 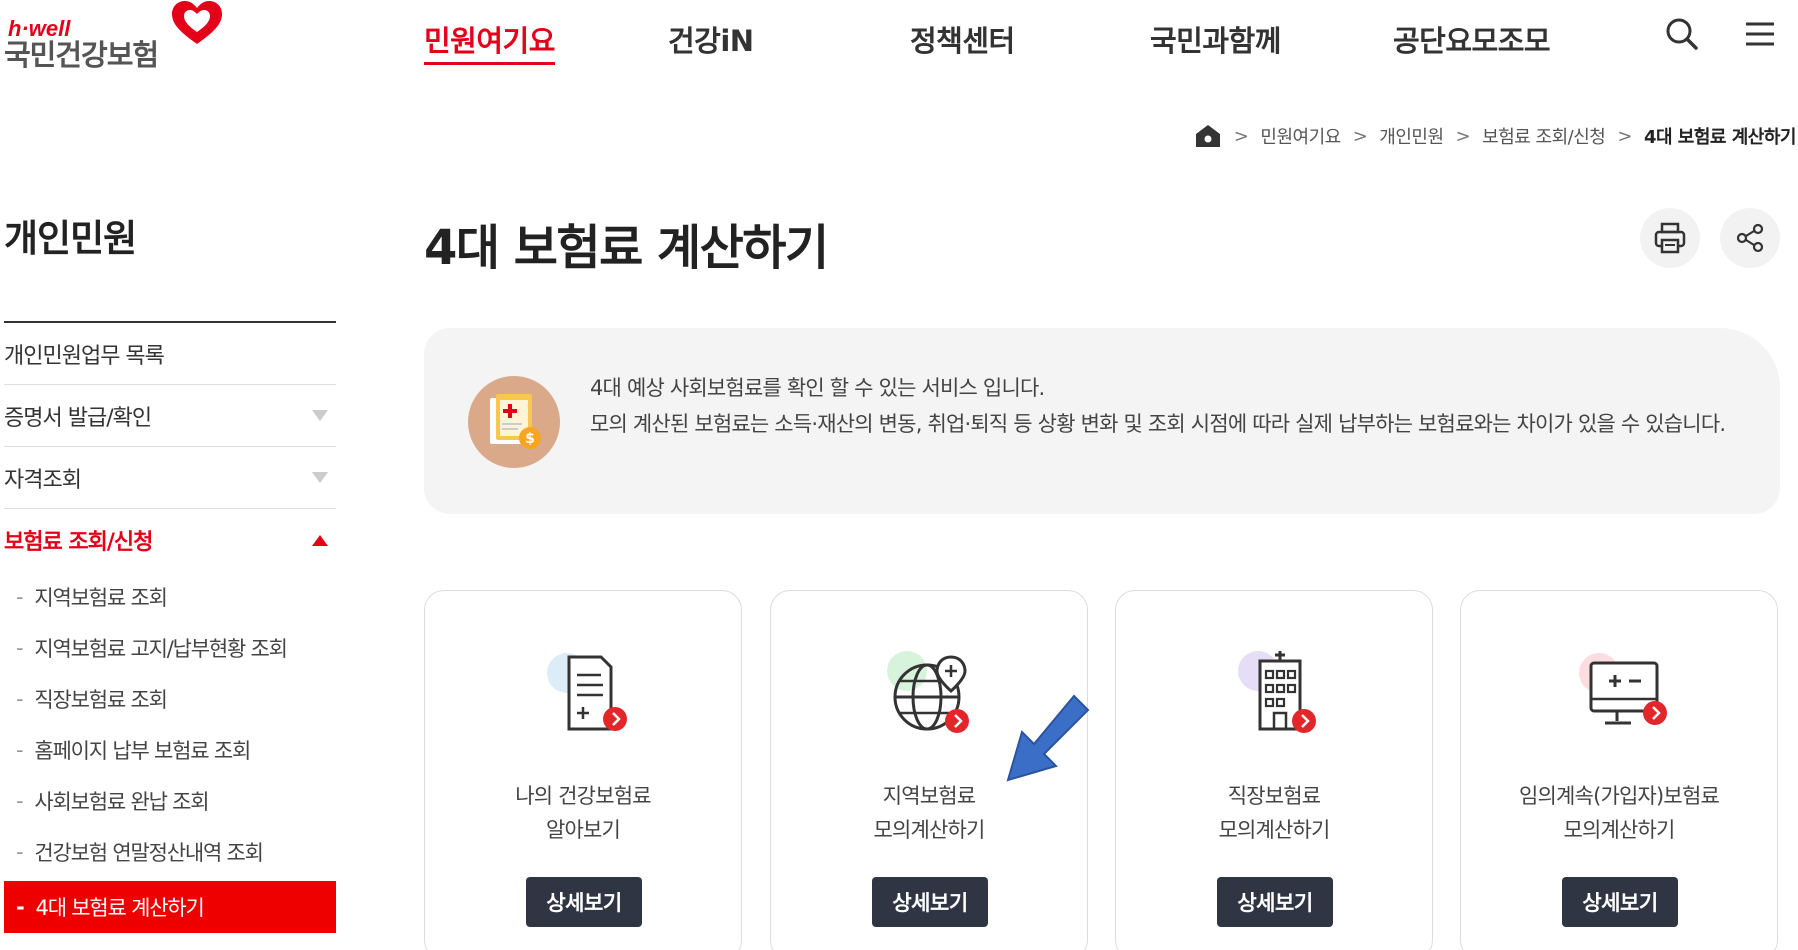 I want to click on heart-icon, so click(x=197, y=22).